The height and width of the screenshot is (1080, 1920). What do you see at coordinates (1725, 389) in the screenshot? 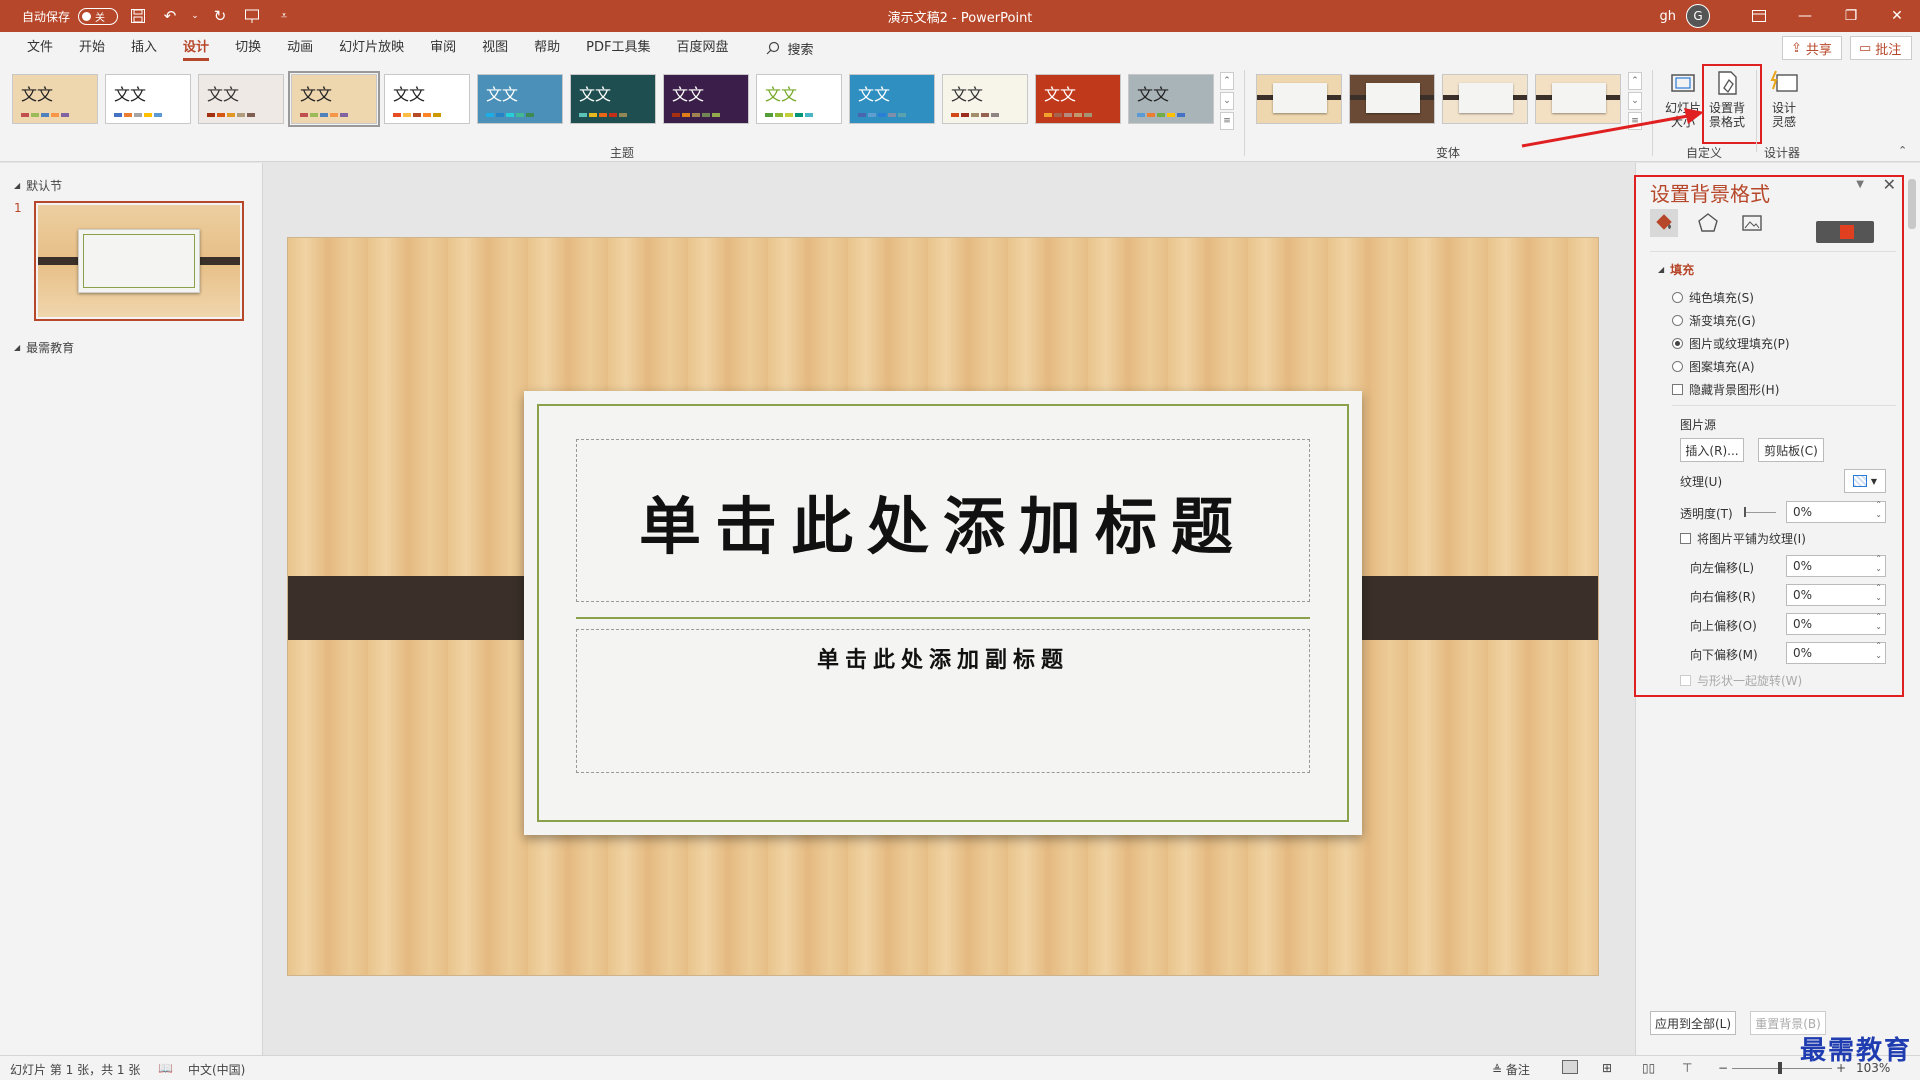
I see `hide-bg-graphics-option: 隐藏背景图形(H)` at bounding box center [1725, 389].